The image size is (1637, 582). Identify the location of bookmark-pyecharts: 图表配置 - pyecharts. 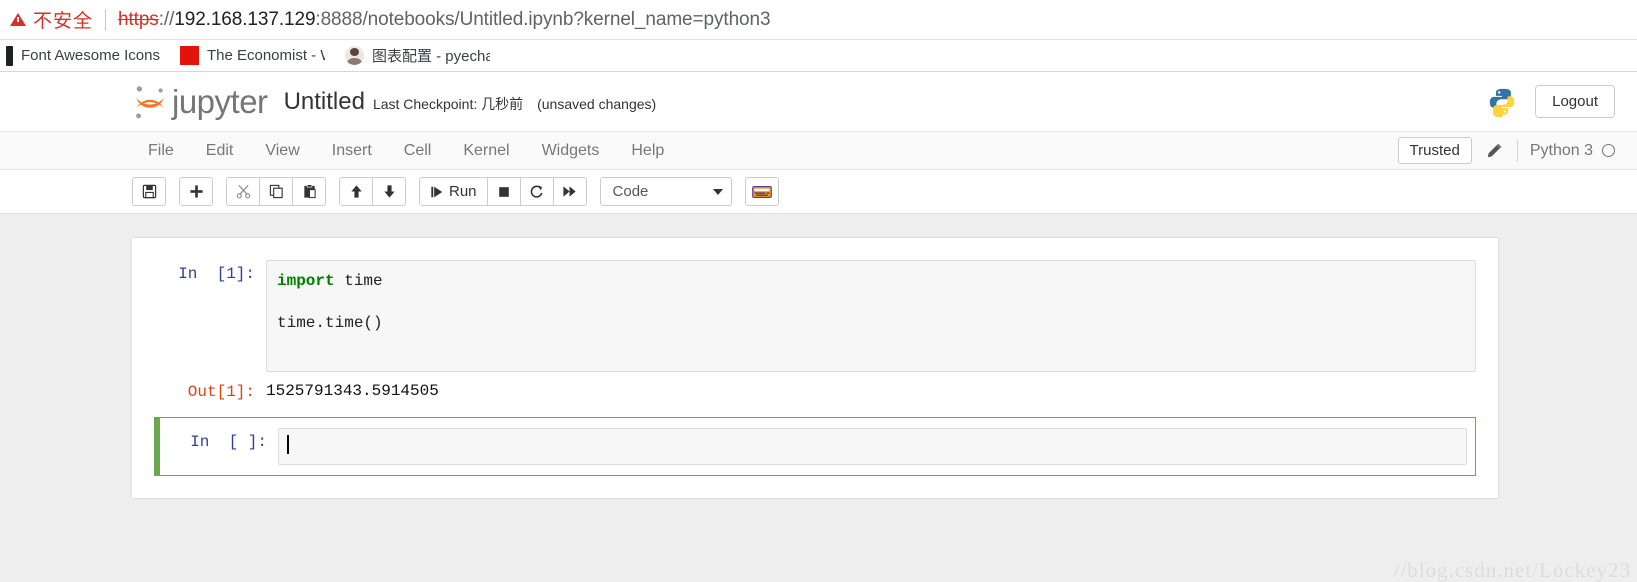
(417, 55).